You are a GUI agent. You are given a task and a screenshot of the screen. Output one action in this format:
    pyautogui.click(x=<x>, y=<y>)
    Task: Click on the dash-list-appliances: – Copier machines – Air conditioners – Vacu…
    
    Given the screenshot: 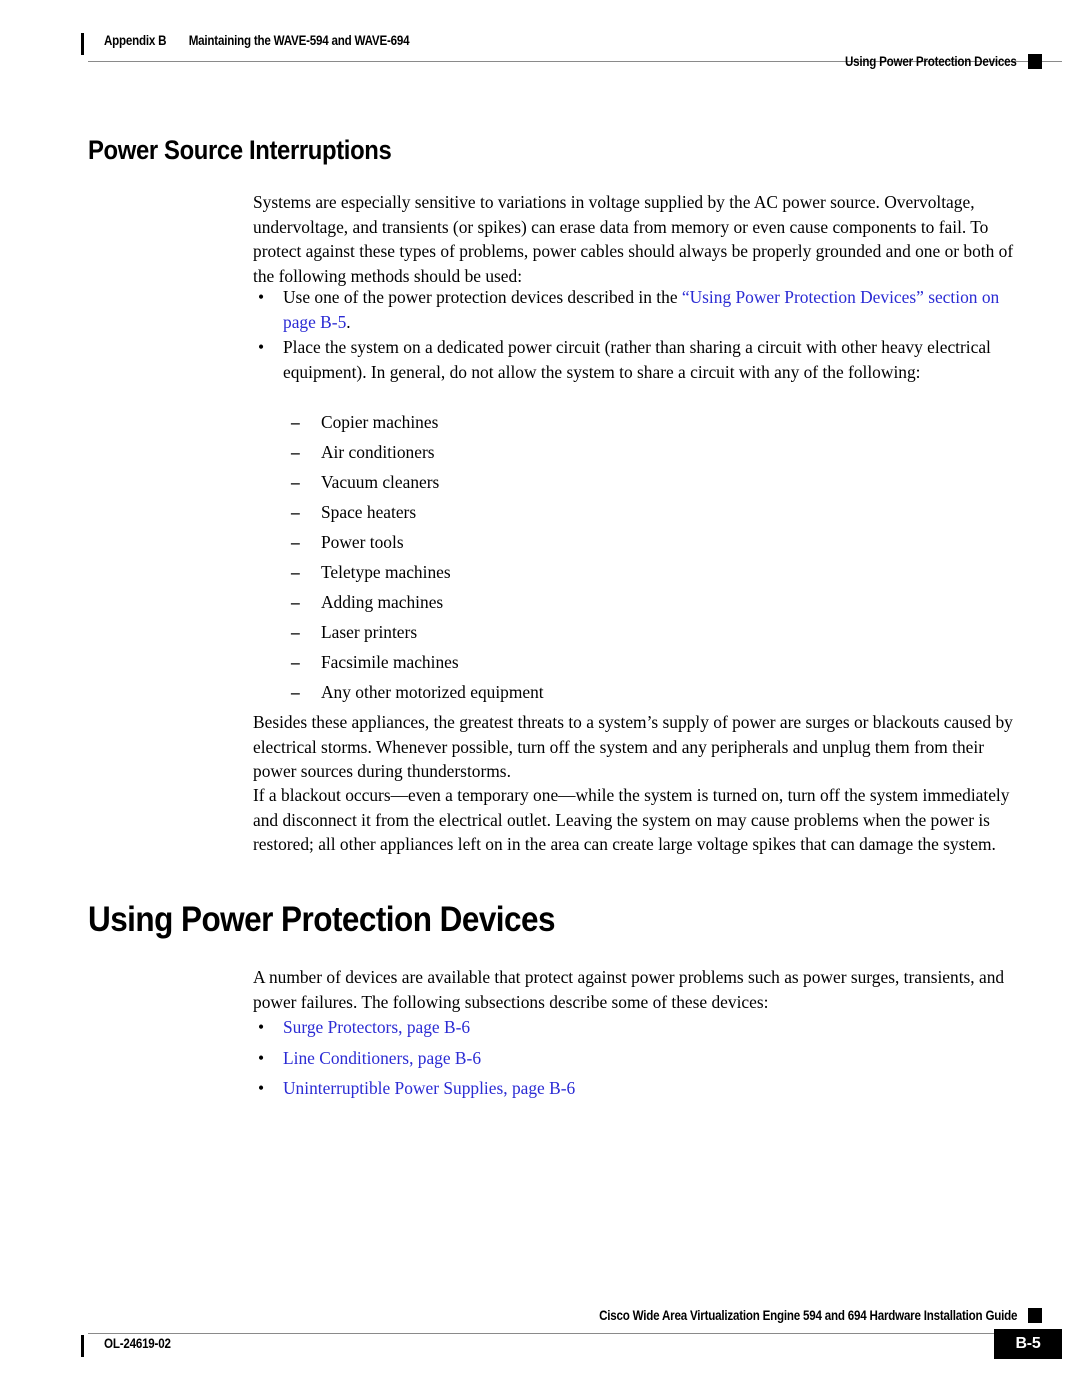 What is the action you would take?
    pyautogui.click(x=638, y=557)
    